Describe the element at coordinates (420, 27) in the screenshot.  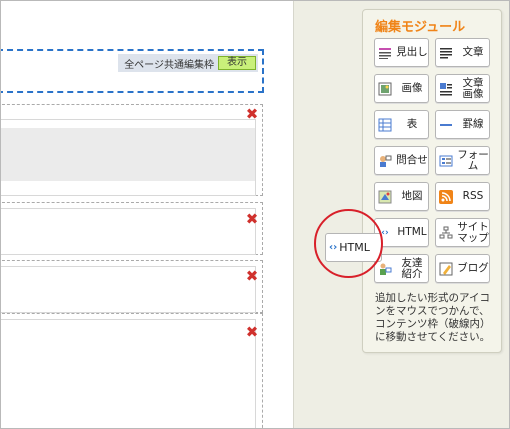
I see `module-panel-title: 編集モジュール` at that location.